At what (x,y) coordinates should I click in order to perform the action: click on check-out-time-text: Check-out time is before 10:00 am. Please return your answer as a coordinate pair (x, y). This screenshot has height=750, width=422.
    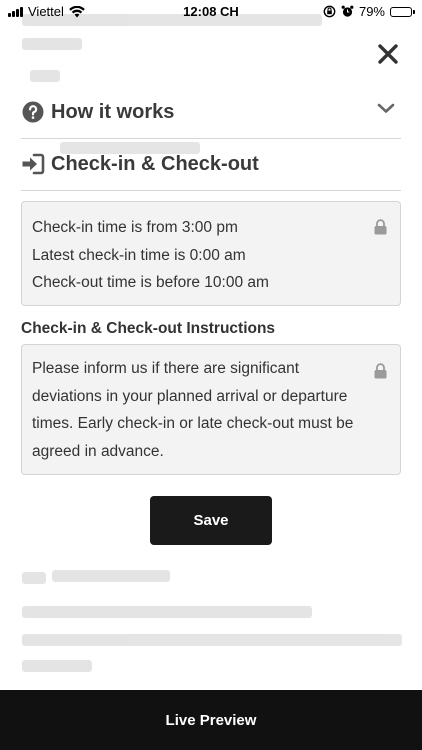
    Looking at the image, I should click on (150, 282).